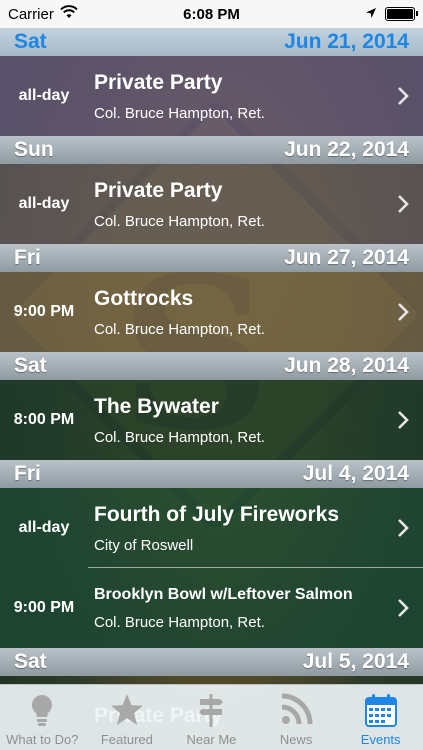  I want to click on event-title: The Bywater, so click(156, 406).